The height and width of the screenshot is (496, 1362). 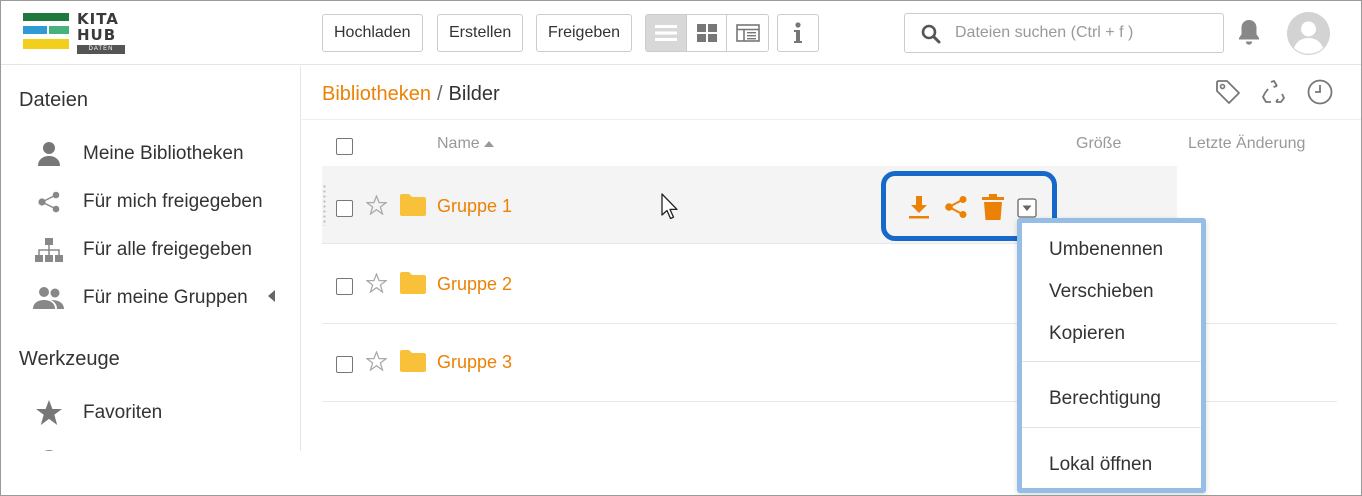 What do you see at coordinates (46, 17) in the screenshot?
I see `logo-bar-green` at bounding box center [46, 17].